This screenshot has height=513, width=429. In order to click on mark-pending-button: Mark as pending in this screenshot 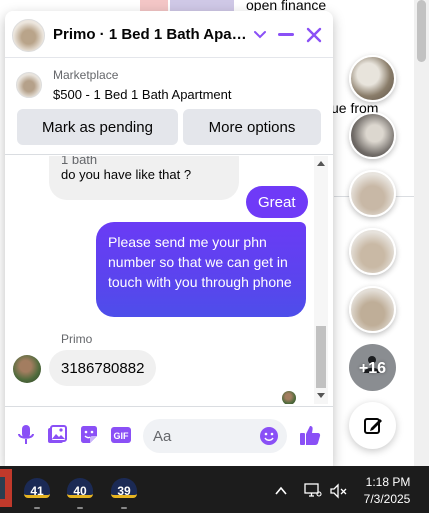, I will do `click(97, 127)`.